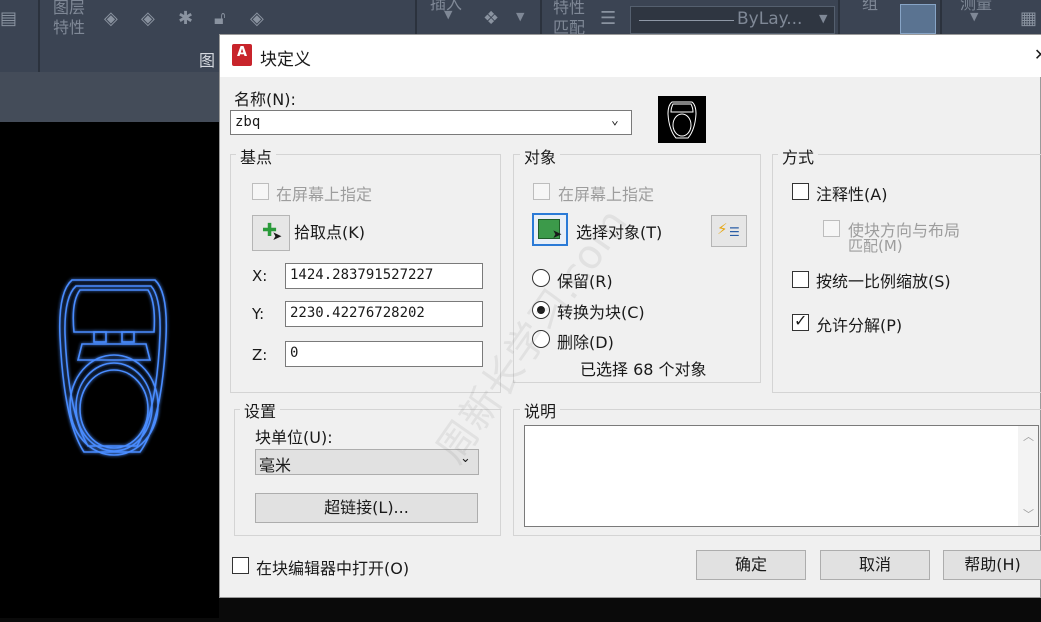  I want to click on block-unit-label: 块单位(U):, so click(294, 437).